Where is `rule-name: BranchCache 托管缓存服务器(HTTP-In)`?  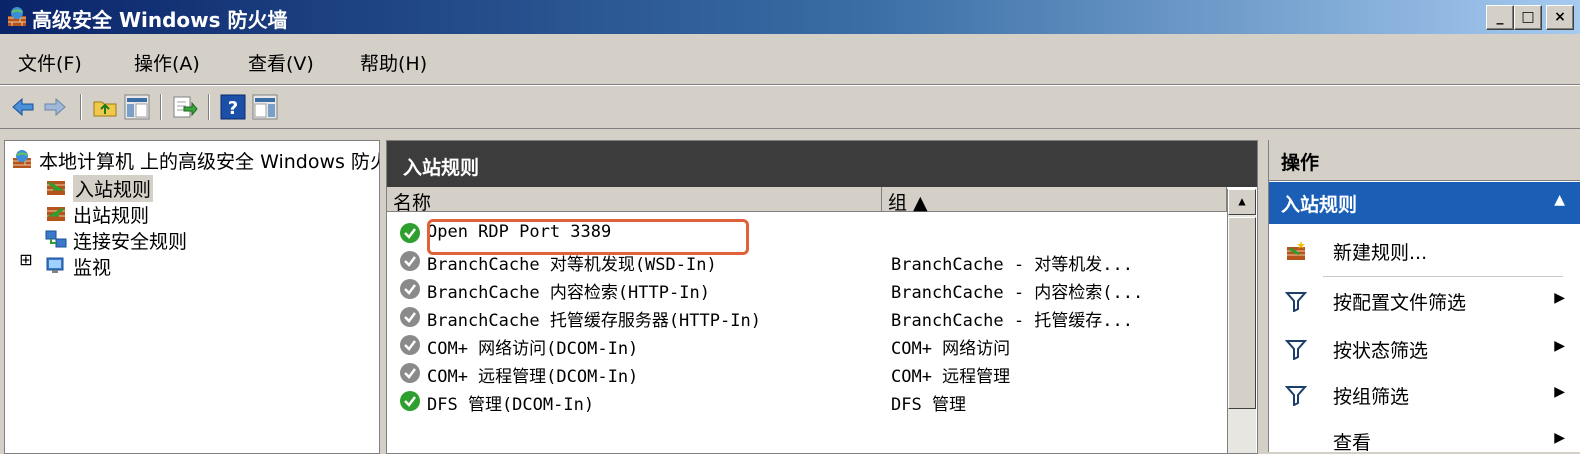
rule-name: BranchCache 托管缓存服务器(HTTP-In) is located at coordinates (594, 321).